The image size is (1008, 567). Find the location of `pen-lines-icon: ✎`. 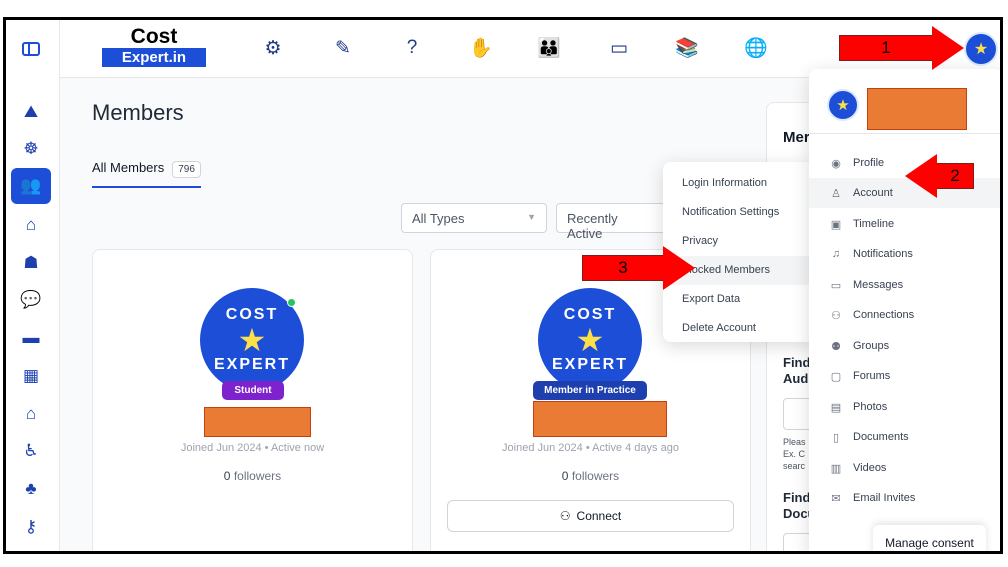

pen-lines-icon: ✎ is located at coordinates (343, 48).